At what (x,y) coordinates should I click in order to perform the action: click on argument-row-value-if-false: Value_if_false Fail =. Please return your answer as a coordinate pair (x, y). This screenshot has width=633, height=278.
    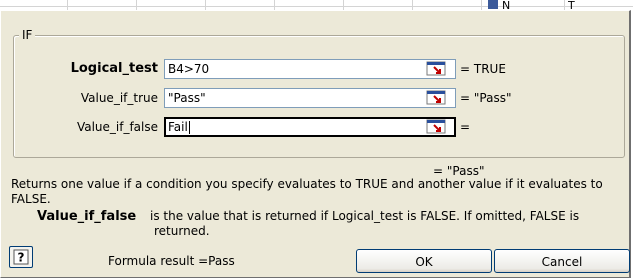
    Looking at the image, I should click on (319, 127).